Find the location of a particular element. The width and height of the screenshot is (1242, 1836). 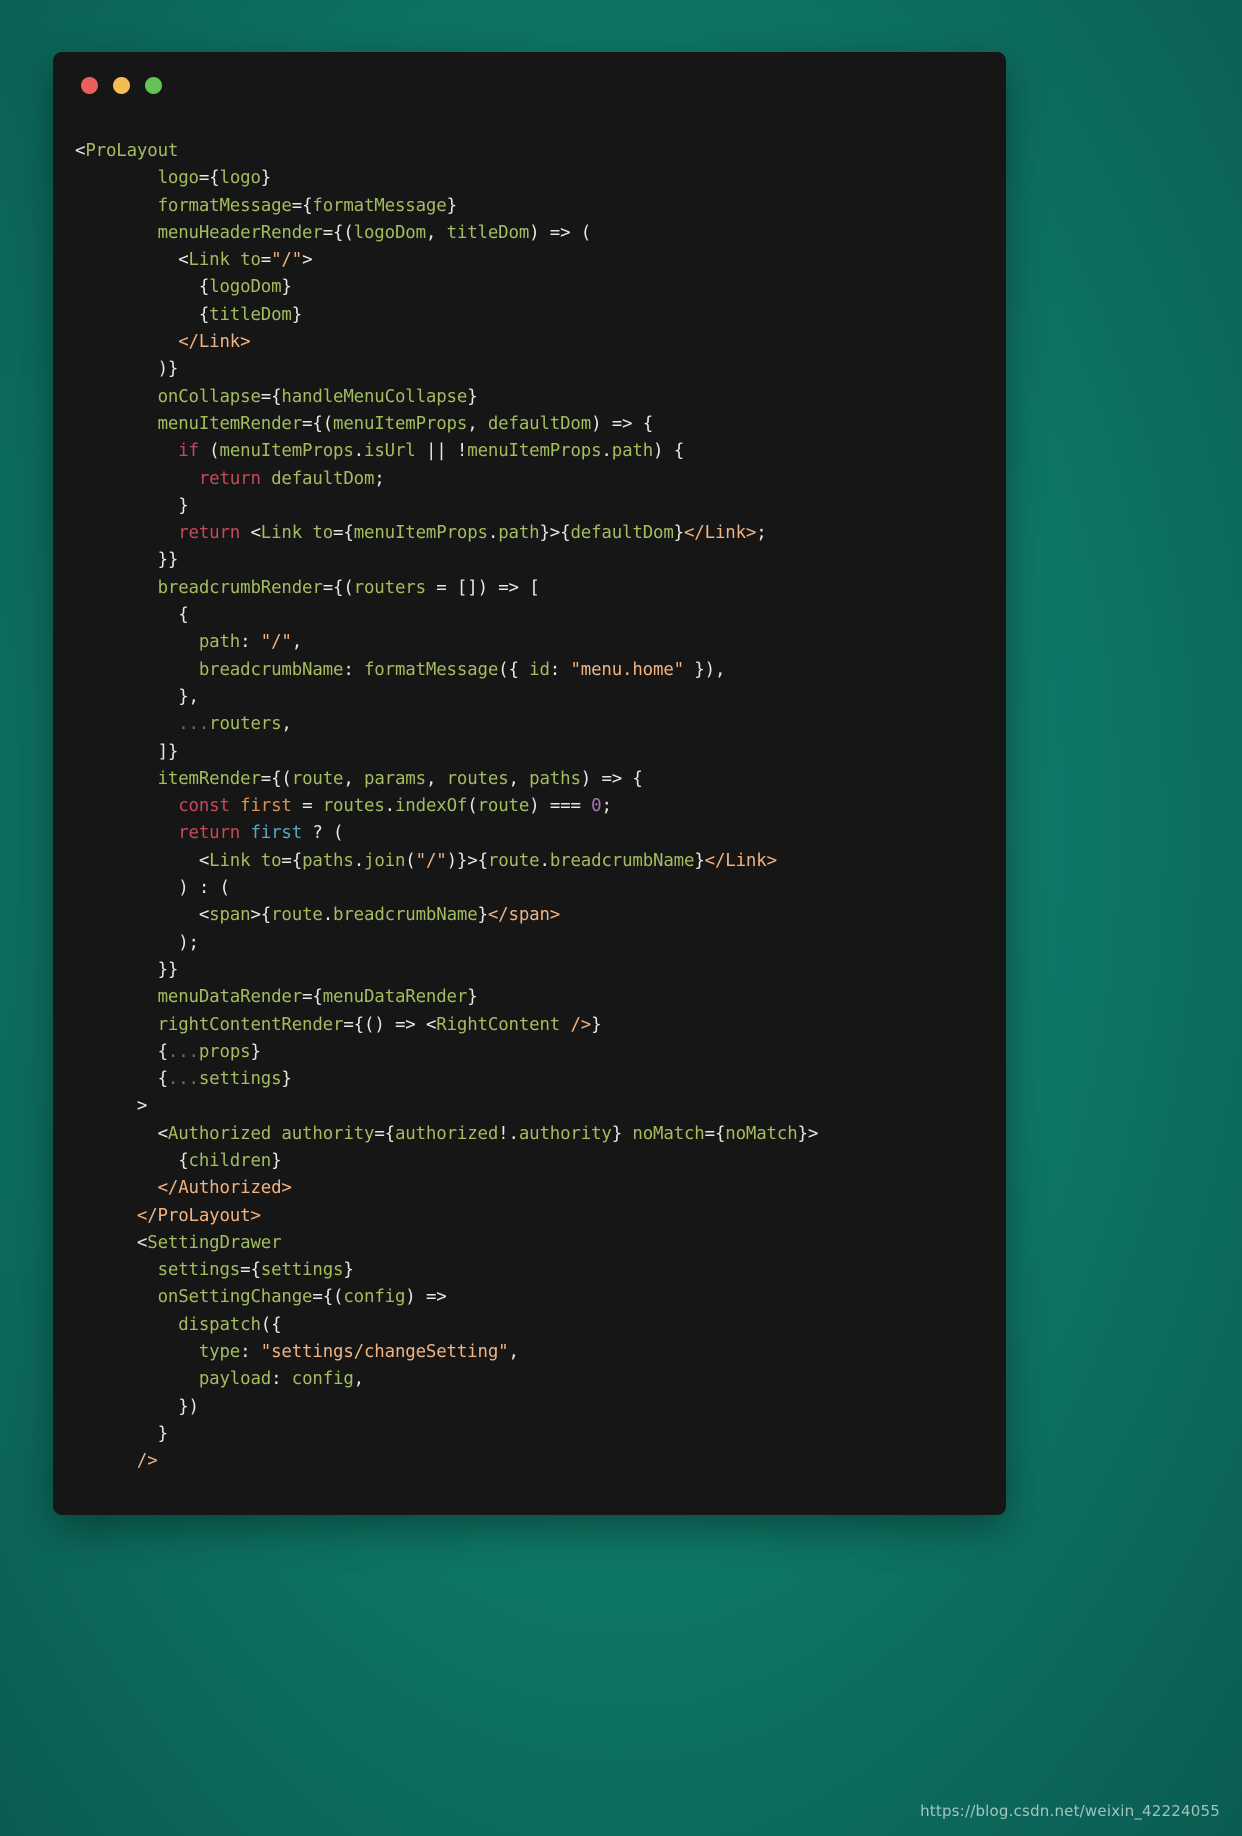

code-line: ) : ( is located at coordinates (204, 888).